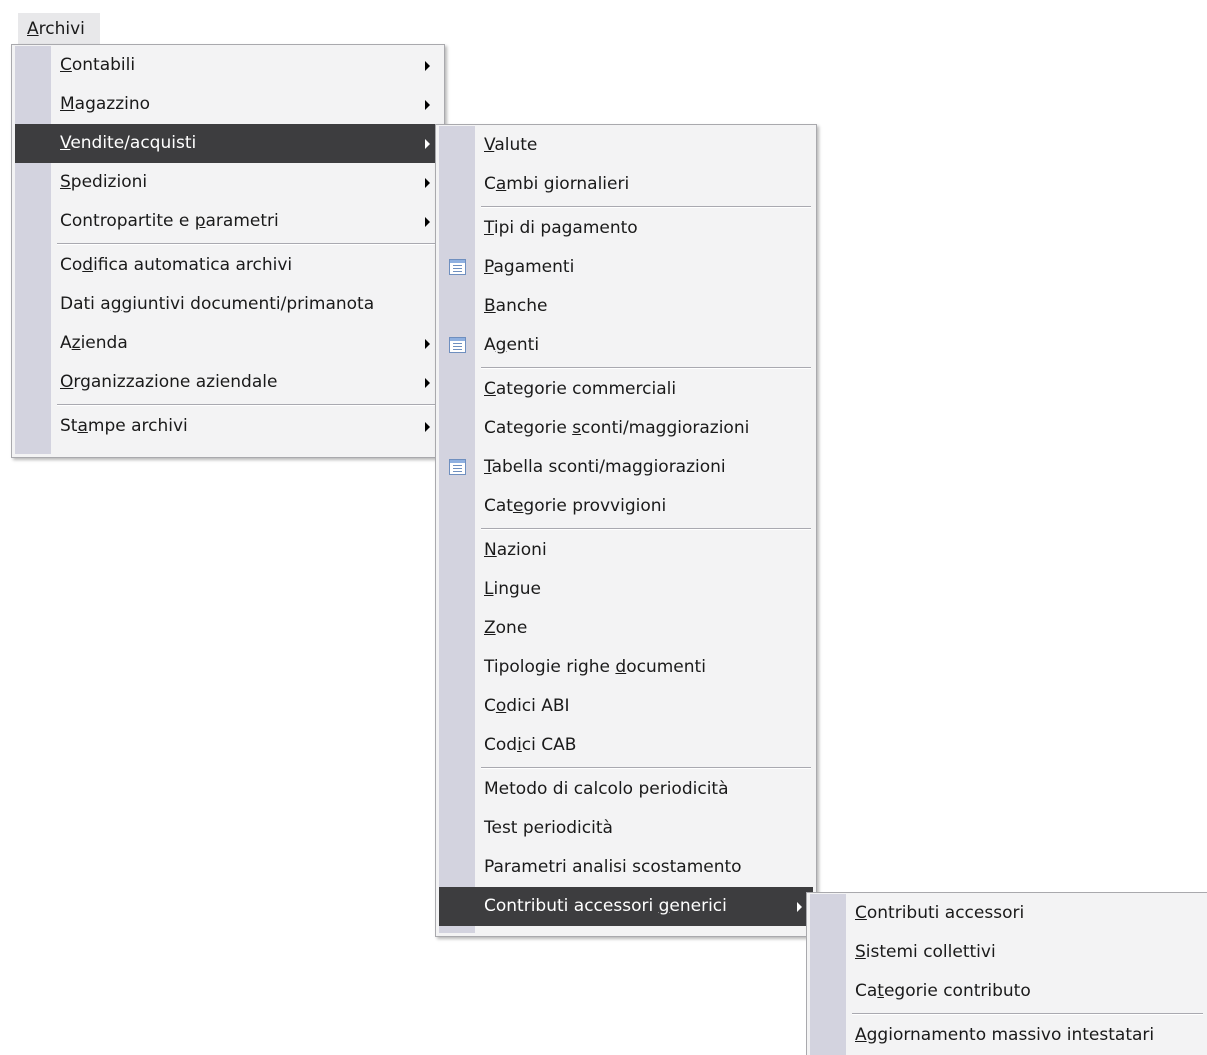 The width and height of the screenshot is (1207, 1055). Describe the element at coordinates (548, 828) in the screenshot. I see `menu-item-label: Test periodicità` at that location.